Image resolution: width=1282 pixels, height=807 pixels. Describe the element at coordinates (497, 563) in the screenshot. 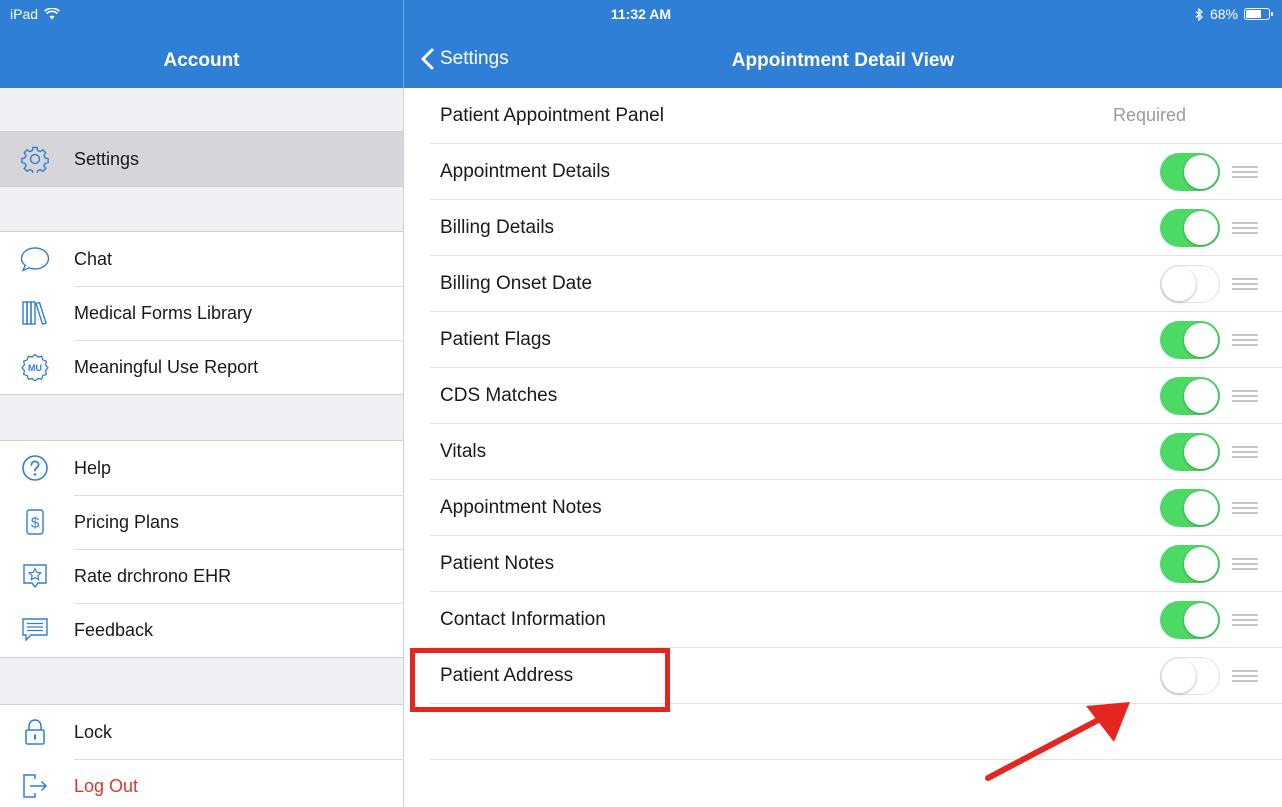

I see `row-label: Patient Notes` at that location.